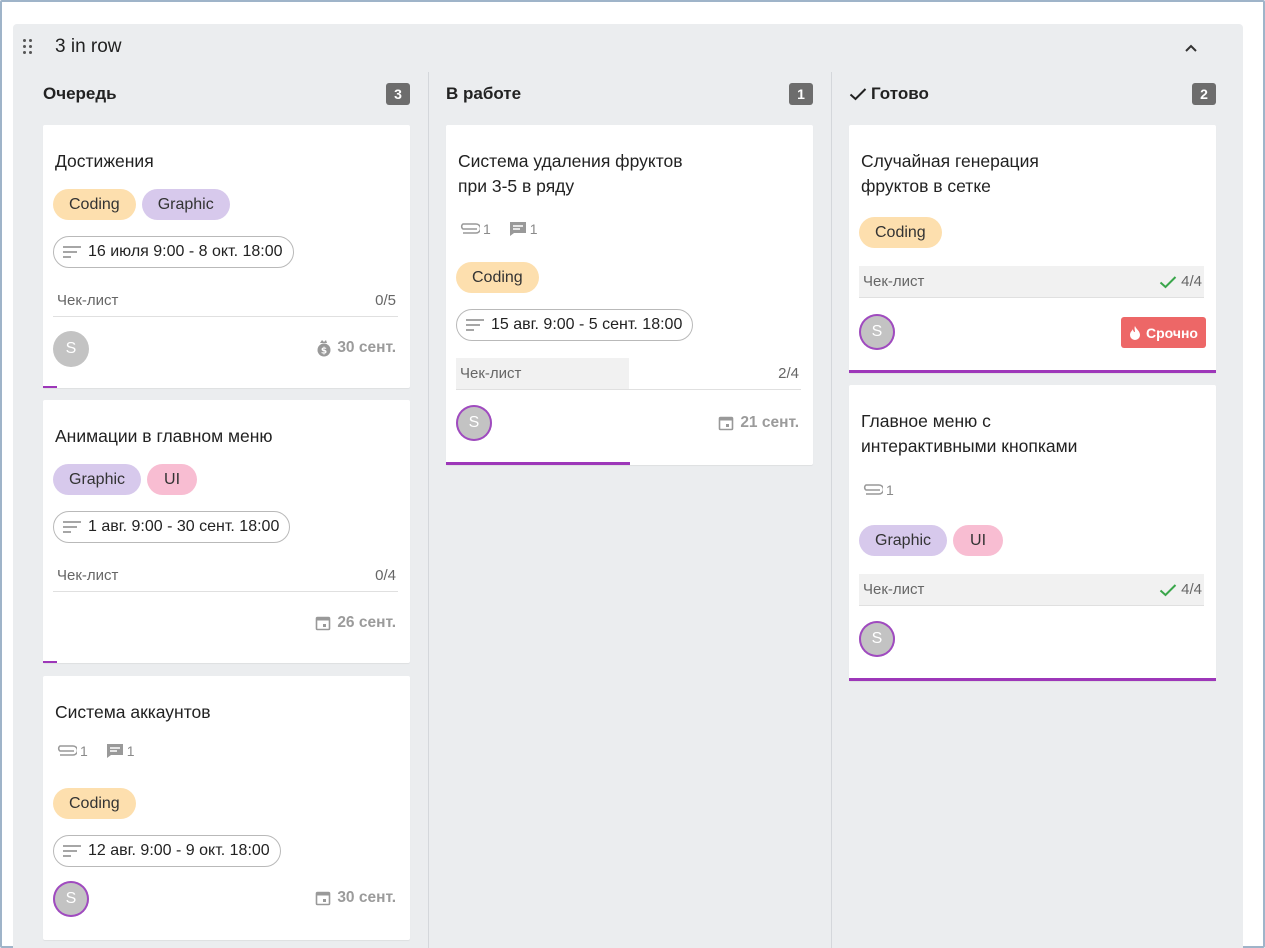 This screenshot has height=948, width=1265. I want to click on column-count-badge: 2, so click(1204, 94).